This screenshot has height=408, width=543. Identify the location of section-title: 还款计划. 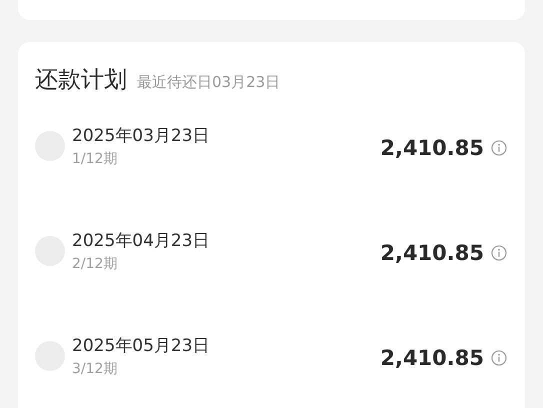
(81, 80).